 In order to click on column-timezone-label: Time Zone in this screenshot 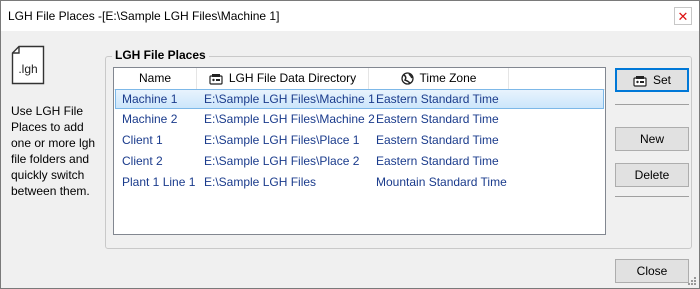, I will do `click(448, 78)`.